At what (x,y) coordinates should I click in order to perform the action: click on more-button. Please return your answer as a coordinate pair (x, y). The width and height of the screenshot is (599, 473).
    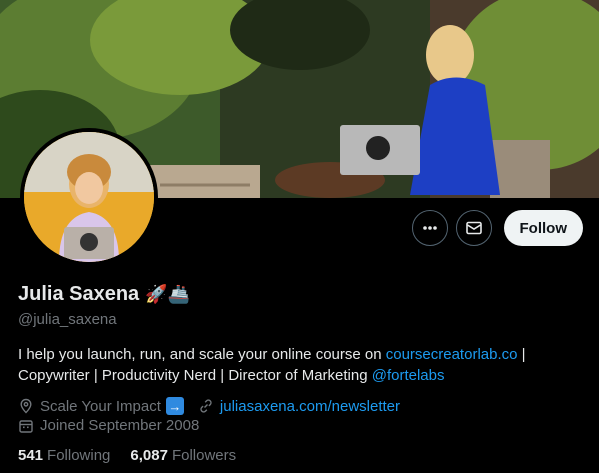
    Looking at the image, I should click on (429, 228).